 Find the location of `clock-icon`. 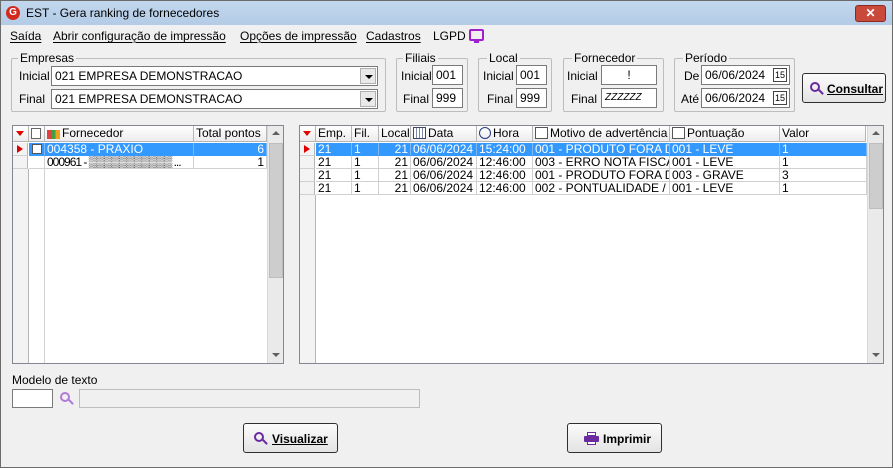

clock-icon is located at coordinates (485, 133).